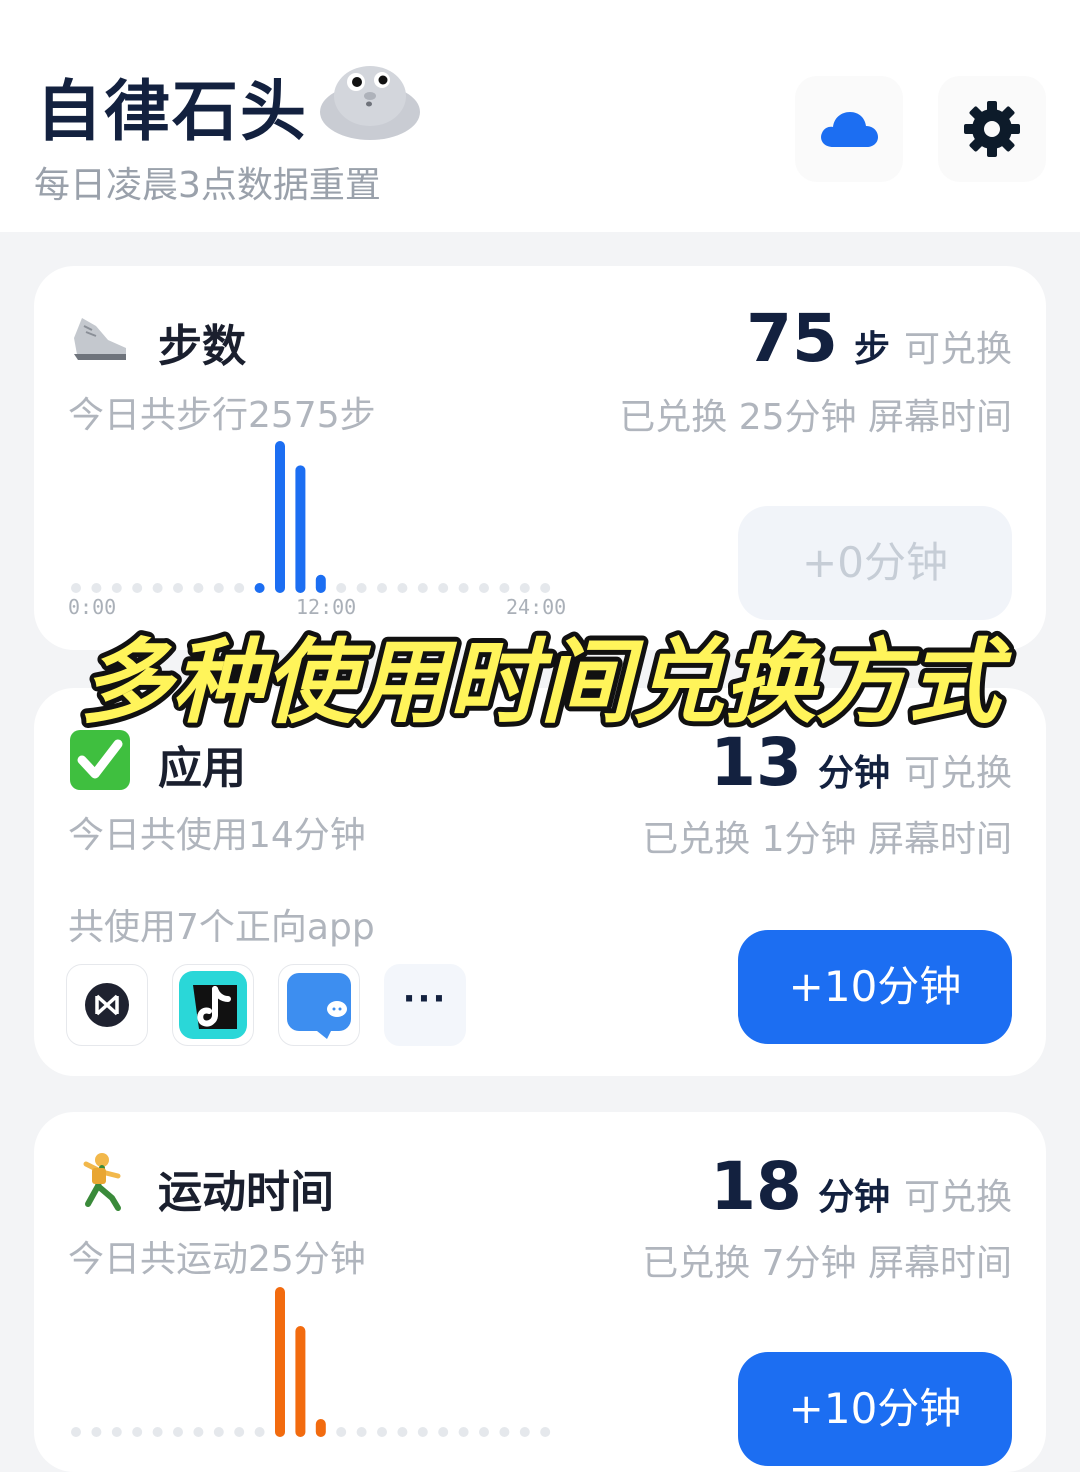 Image resolution: width=1080 pixels, height=1472 pixels. Describe the element at coordinates (100, 339) in the screenshot. I see `shoe-icon` at that location.